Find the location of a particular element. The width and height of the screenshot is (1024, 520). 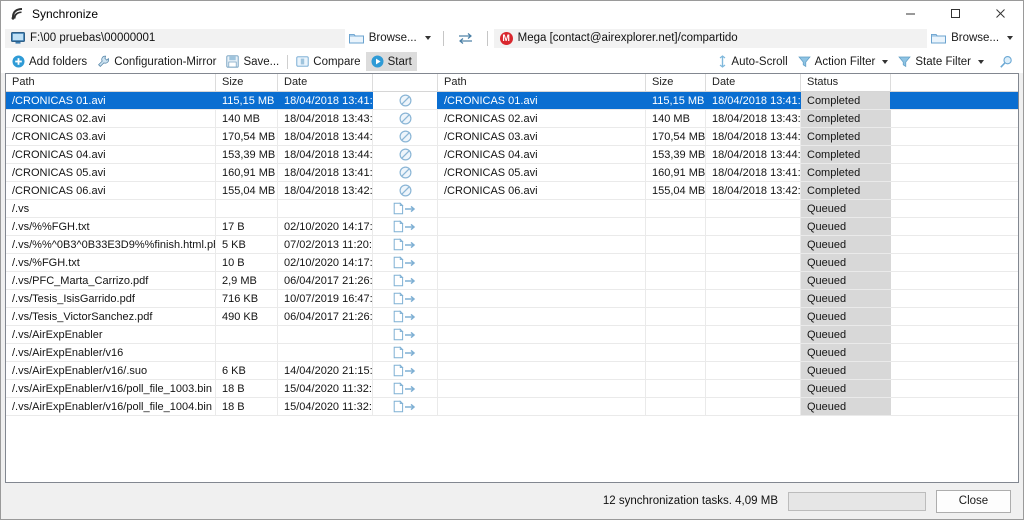

cell-lpath: /.vs/Tesis_VictorSanchez.pdf is located at coordinates (111, 316).